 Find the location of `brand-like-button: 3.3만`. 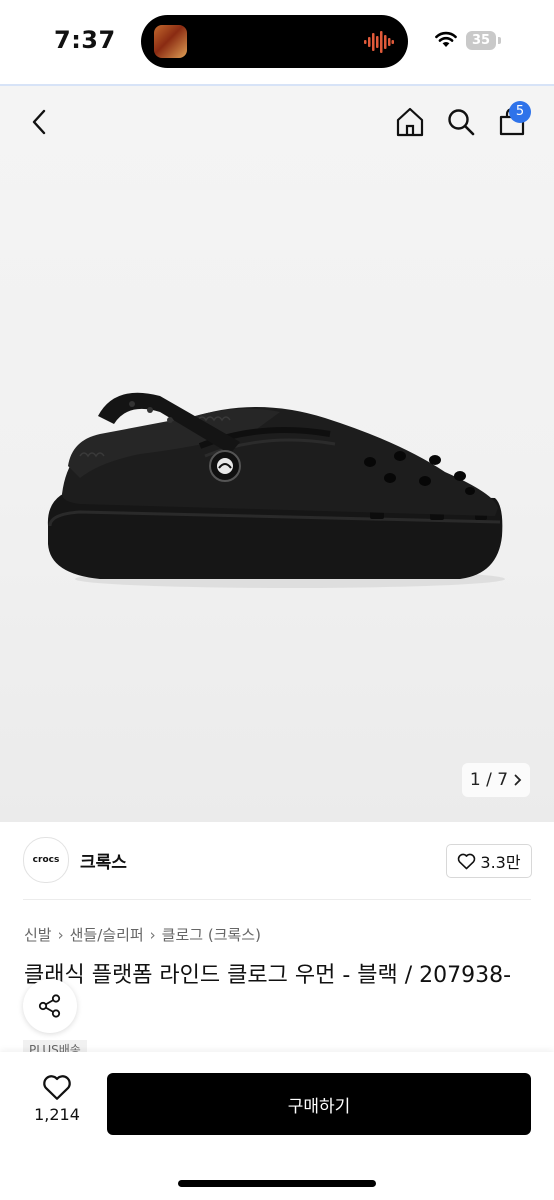

brand-like-button: 3.3만 is located at coordinates (489, 861).